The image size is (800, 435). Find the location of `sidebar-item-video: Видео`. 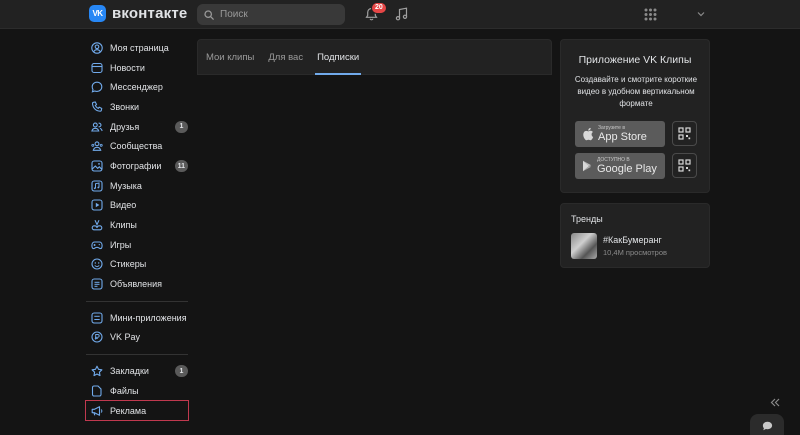

sidebar-item-video: Видео is located at coordinates (137, 206).